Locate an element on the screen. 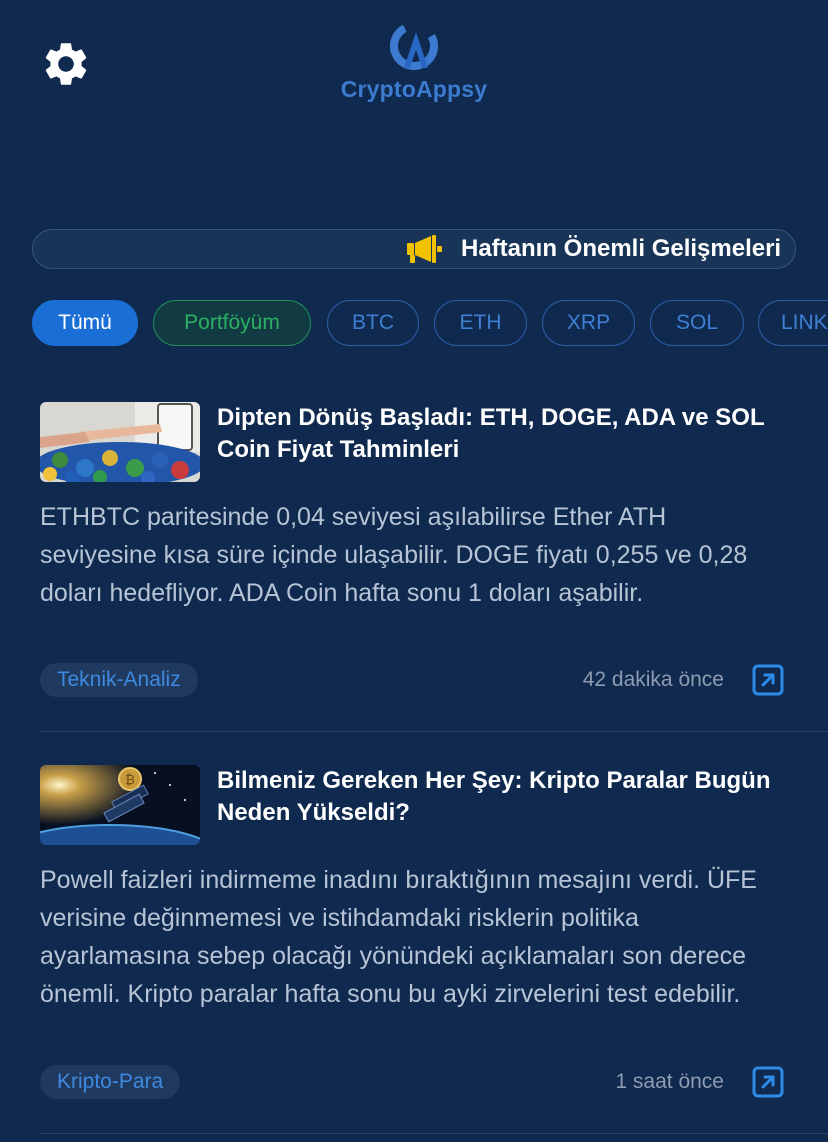 Image resolution: width=828 pixels, height=1142 pixels. app-logo: CryptoAppsy is located at coordinates (414, 64).